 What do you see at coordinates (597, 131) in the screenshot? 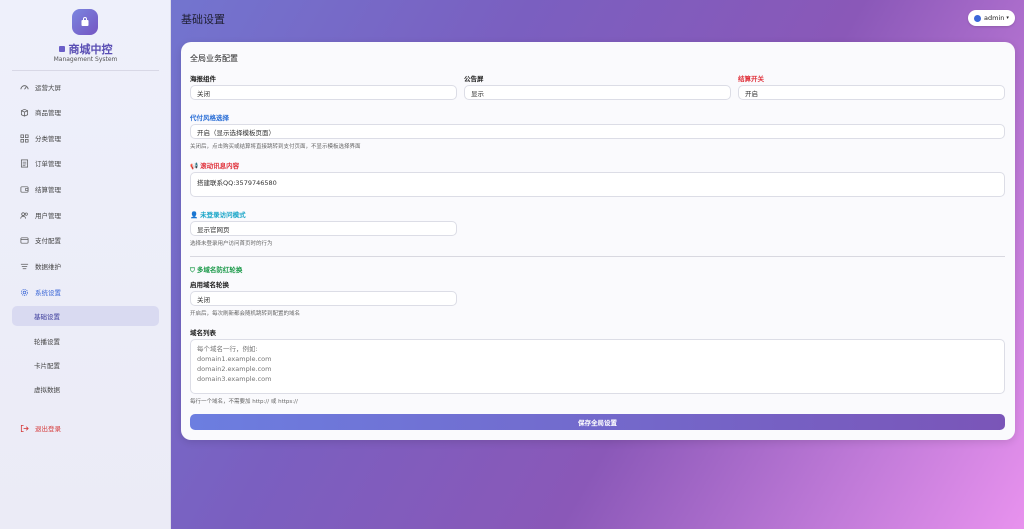
I see `pay-style-select: 开启（显示选择模板页面）` at bounding box center [597, 131].